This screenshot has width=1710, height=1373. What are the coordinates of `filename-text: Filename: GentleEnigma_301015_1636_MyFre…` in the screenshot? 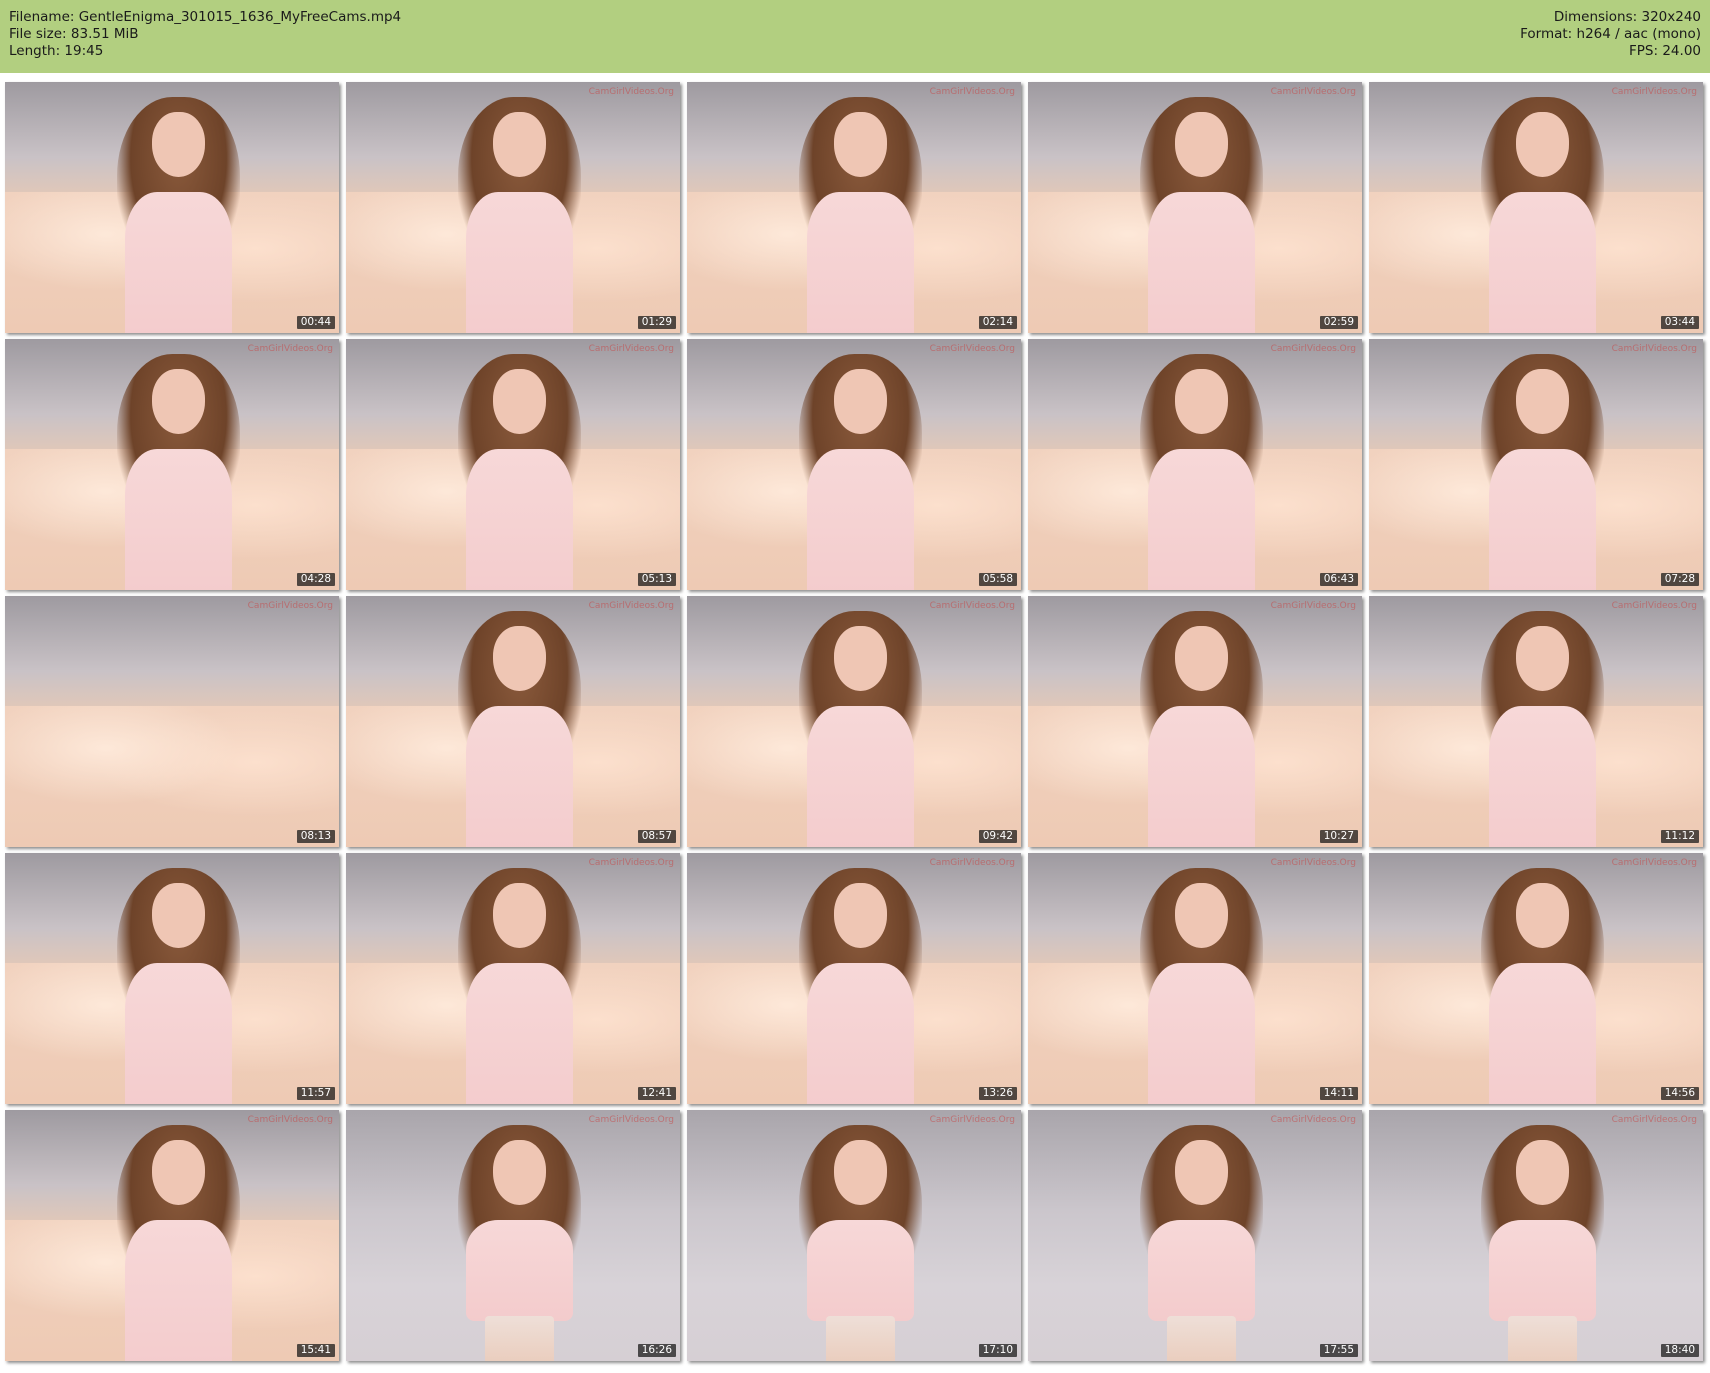 It's located at (205, 17).